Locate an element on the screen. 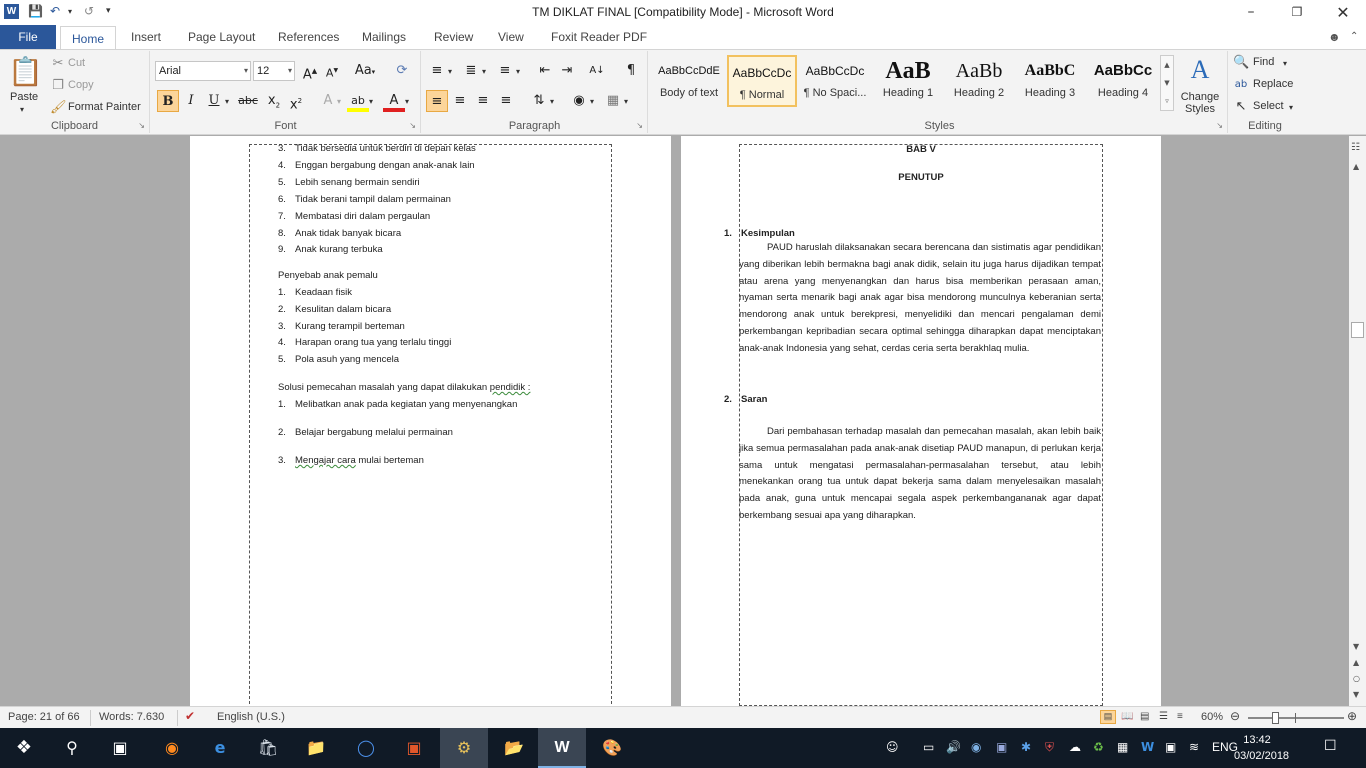 Image resolution: width=1366 pixels, height=768 pixels. justify-icon: ≡ is located at coordinates (506, 101).